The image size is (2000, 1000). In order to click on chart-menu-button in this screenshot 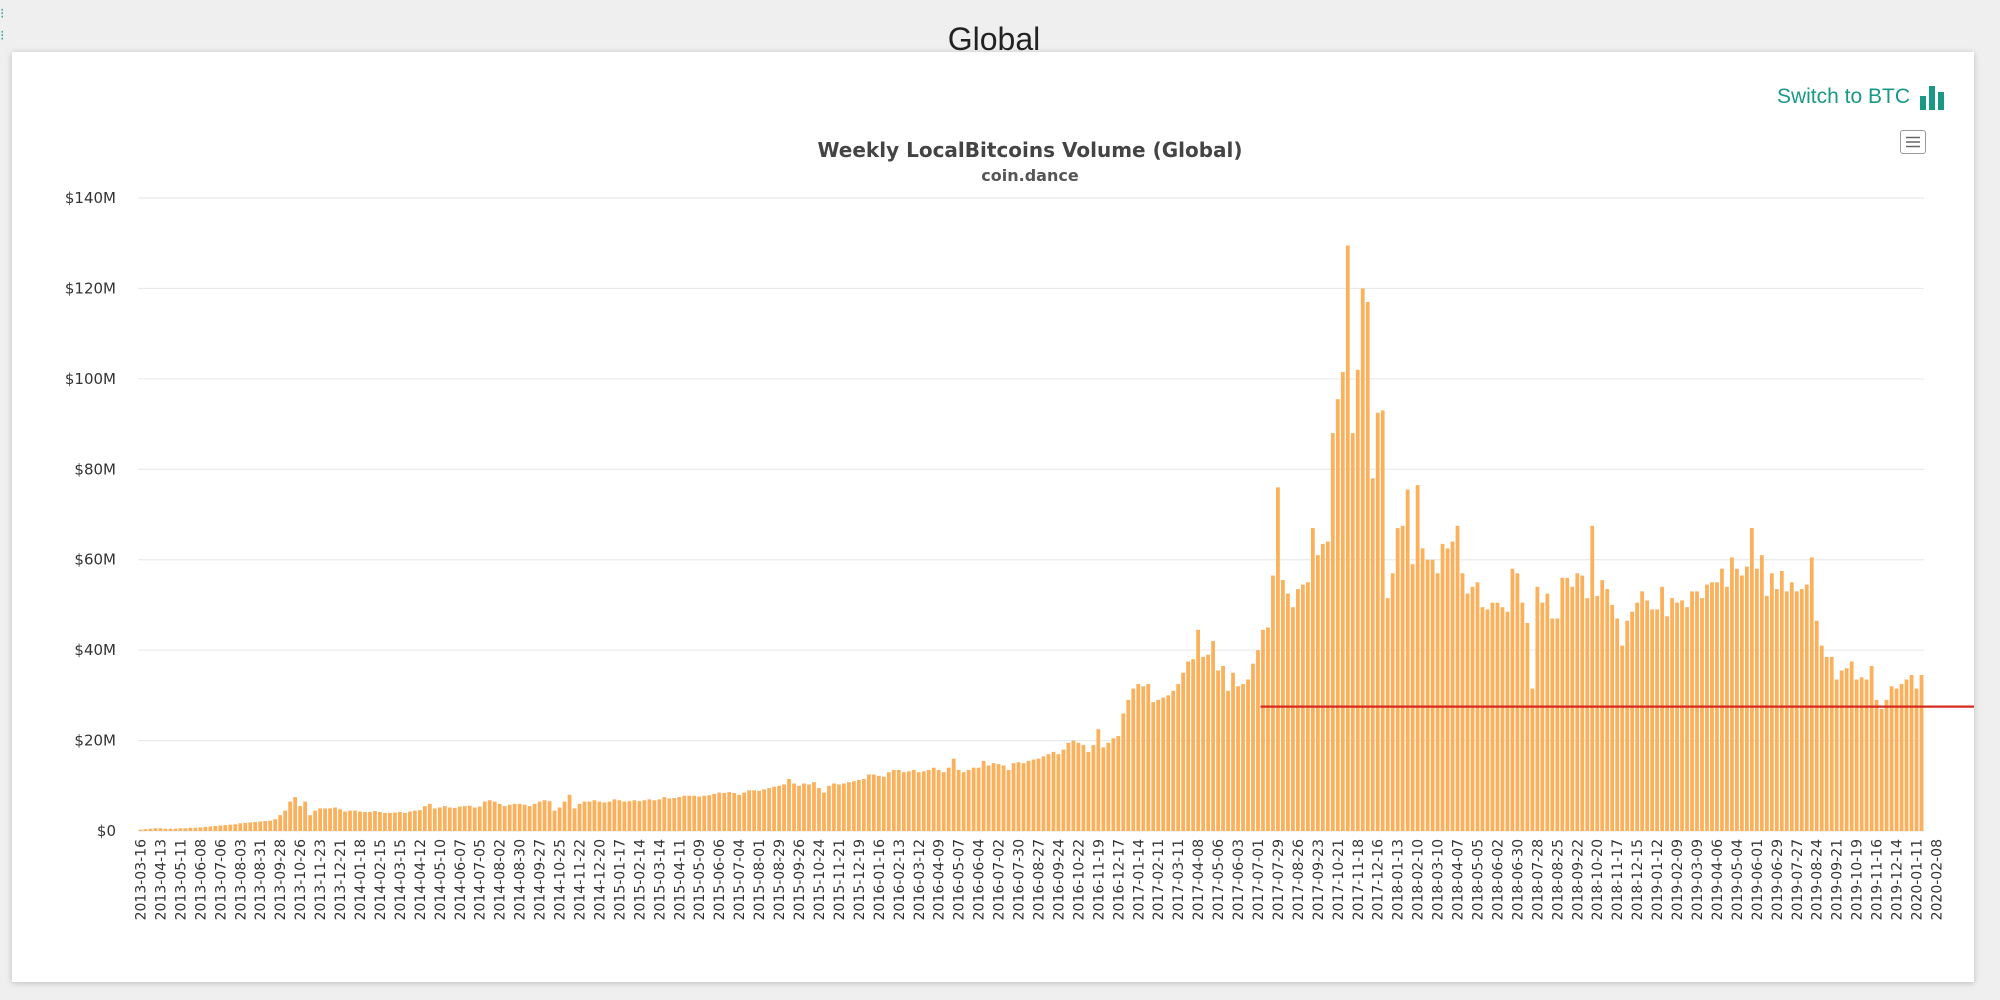, I will do `click(1913, 142)`.